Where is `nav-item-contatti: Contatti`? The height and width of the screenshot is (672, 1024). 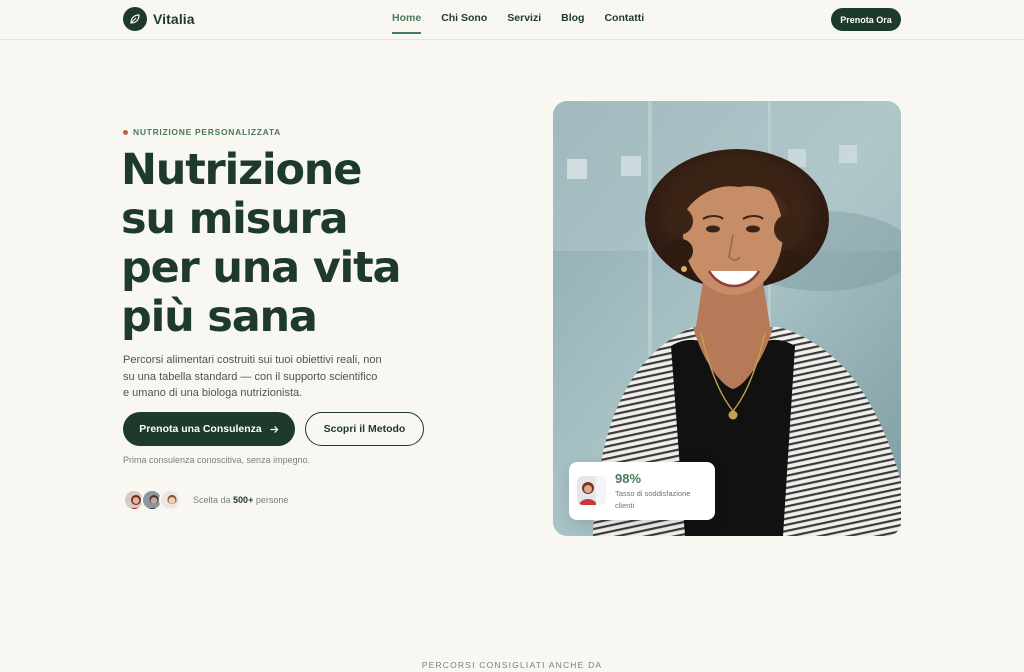 nav-item-contatti: Contatti is located at coordinates (624, 23).